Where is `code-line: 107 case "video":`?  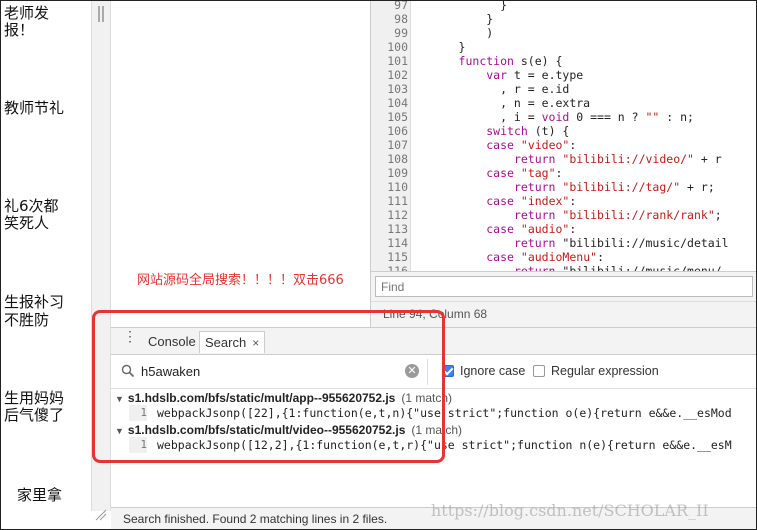 code-line: 107 case "video": is located at coordinates (563, 145).